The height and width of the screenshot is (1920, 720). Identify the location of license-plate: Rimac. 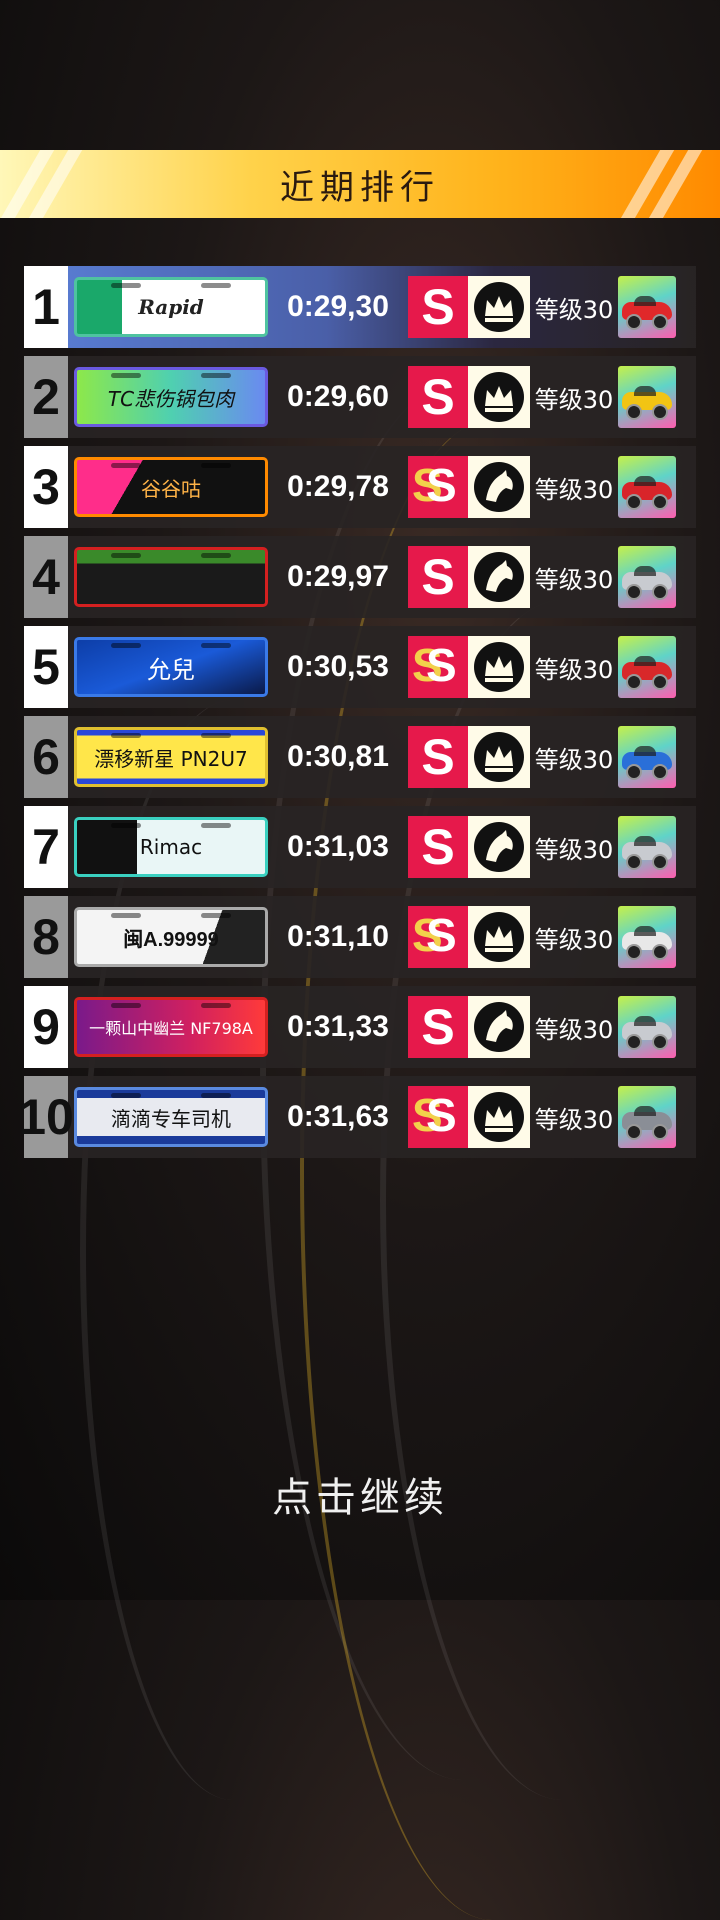
(171, 847).